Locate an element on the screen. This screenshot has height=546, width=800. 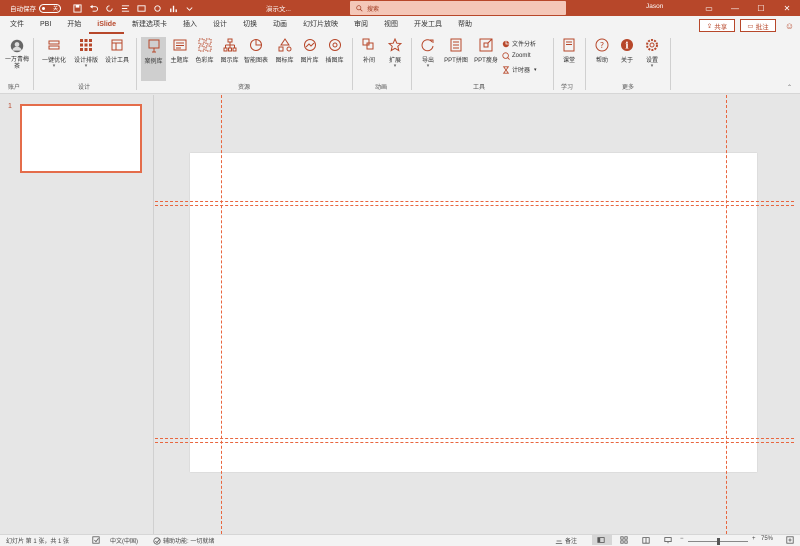
ribbon-display-icon: ▭ is located at coordinates (709, 8).